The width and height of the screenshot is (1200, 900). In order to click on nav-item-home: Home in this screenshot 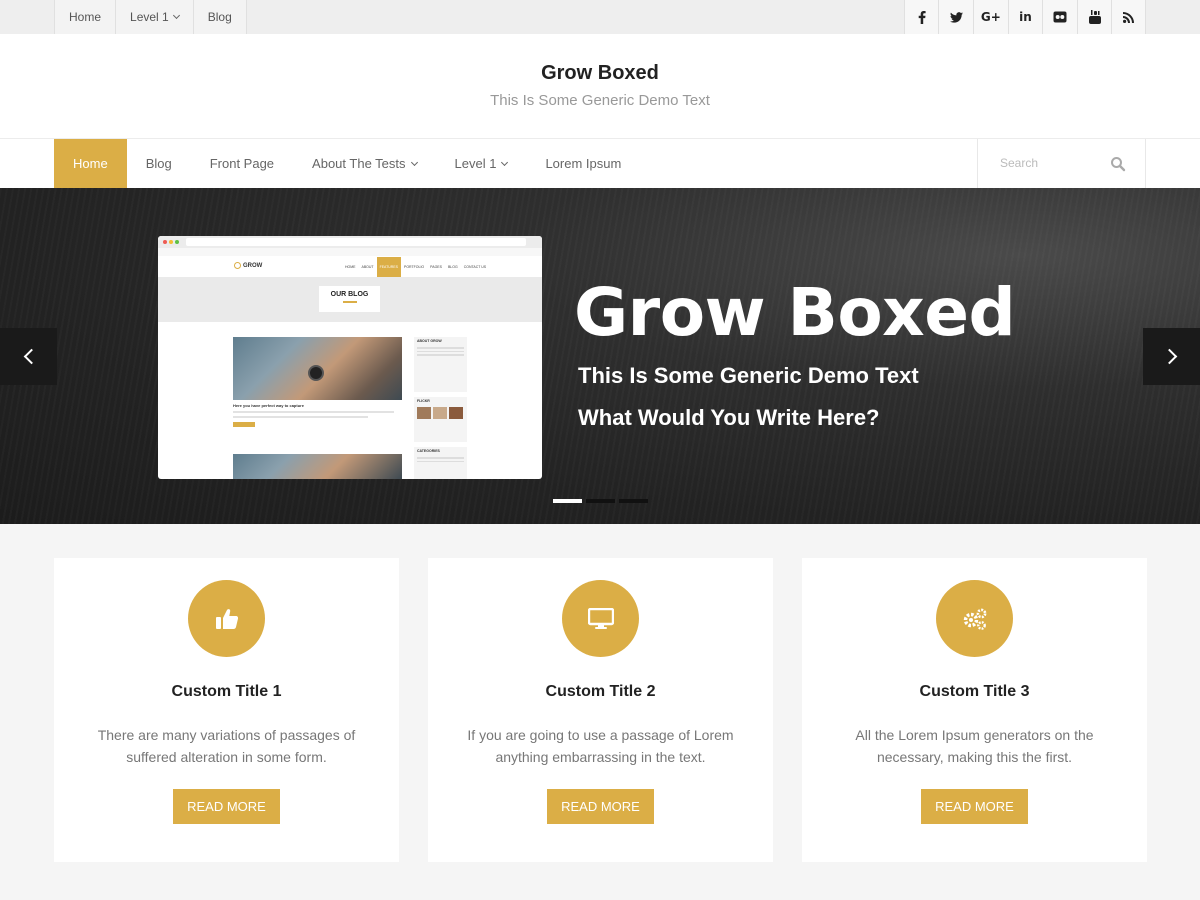, I will do `click(90, 163)`.